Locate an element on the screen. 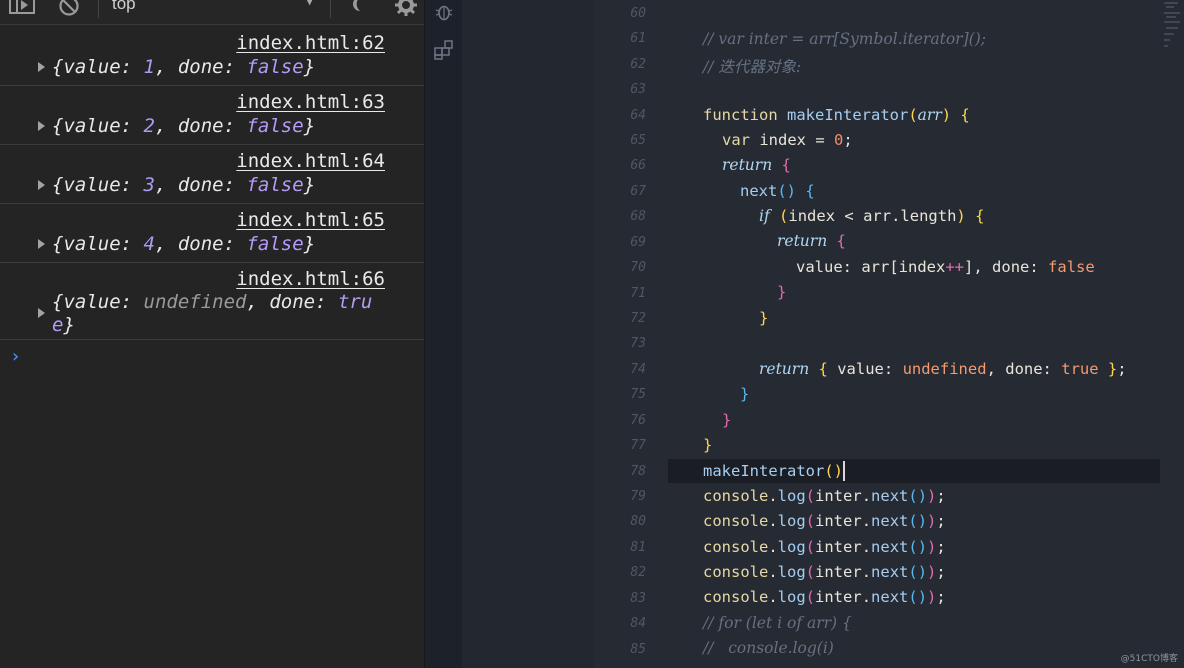  context-selector: top is located at coordinates (124, 7).